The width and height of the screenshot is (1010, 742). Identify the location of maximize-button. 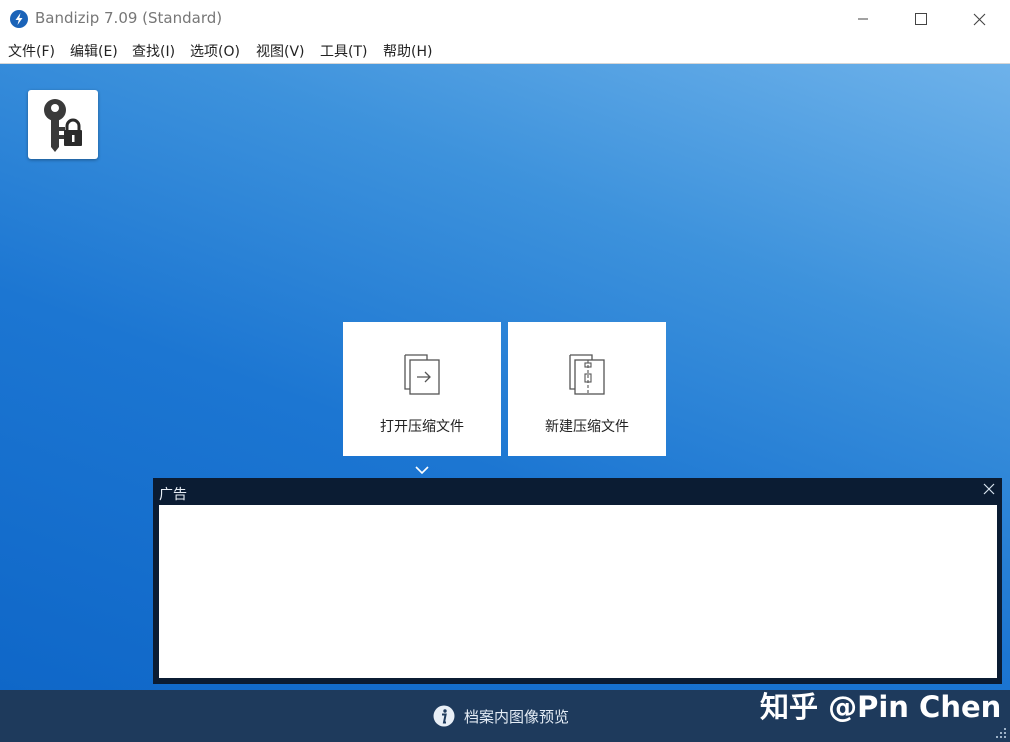
(921, 19).